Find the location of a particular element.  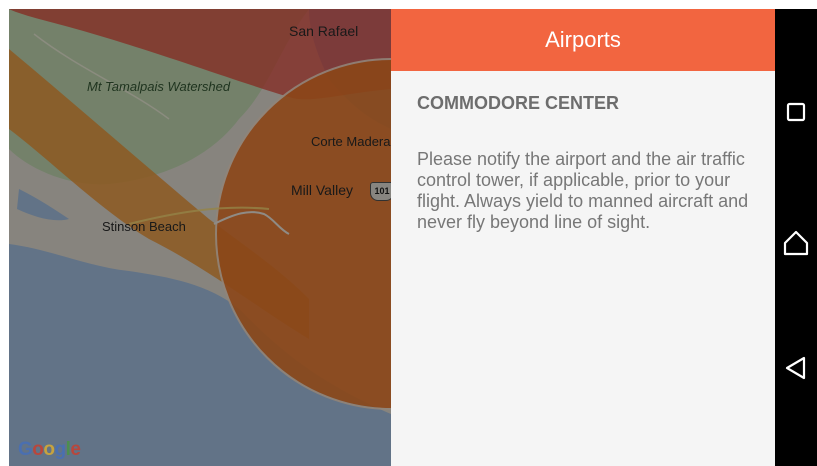

recents-button is located at coordinates (796, 112).